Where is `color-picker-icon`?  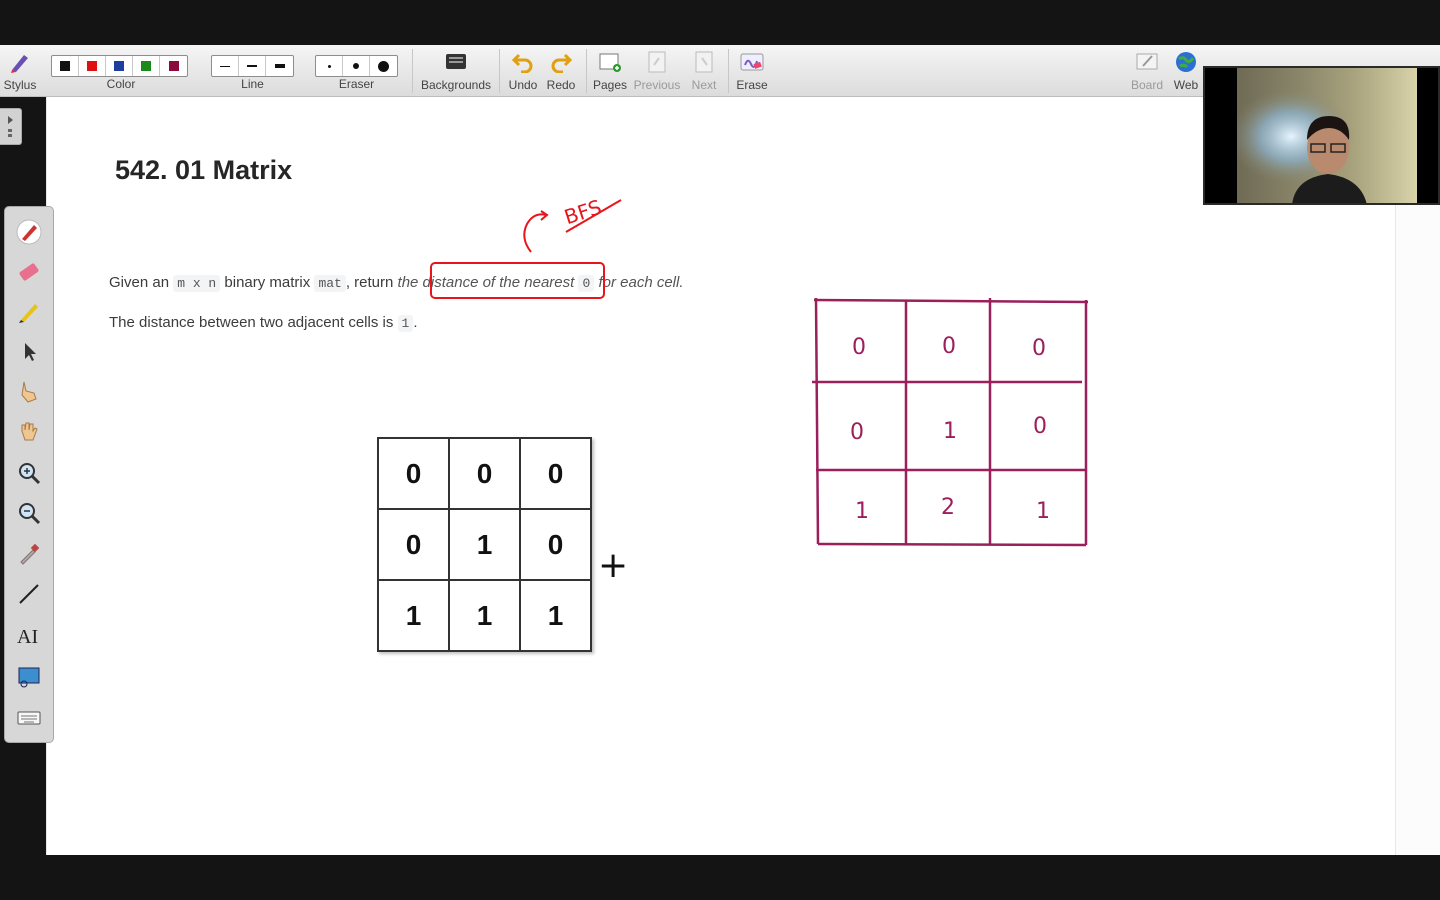 color-picker-icon is located at coordinates (30, 554).